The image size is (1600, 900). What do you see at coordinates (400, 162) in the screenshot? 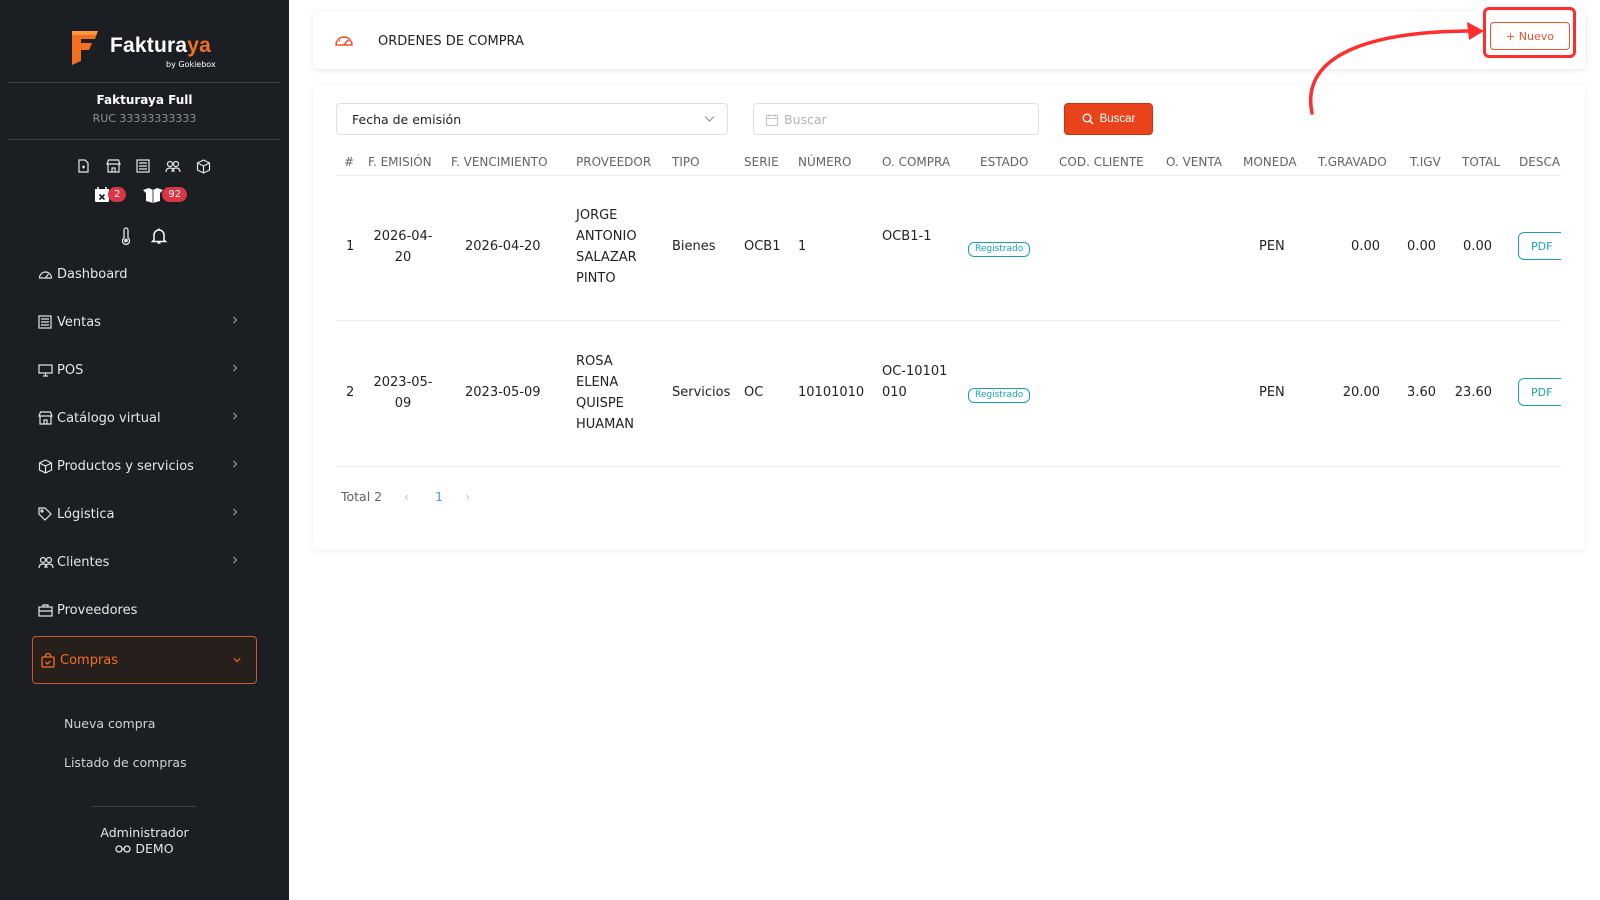
I see `column-header: F. EMISIÓN` at bounding box center [400, 162].